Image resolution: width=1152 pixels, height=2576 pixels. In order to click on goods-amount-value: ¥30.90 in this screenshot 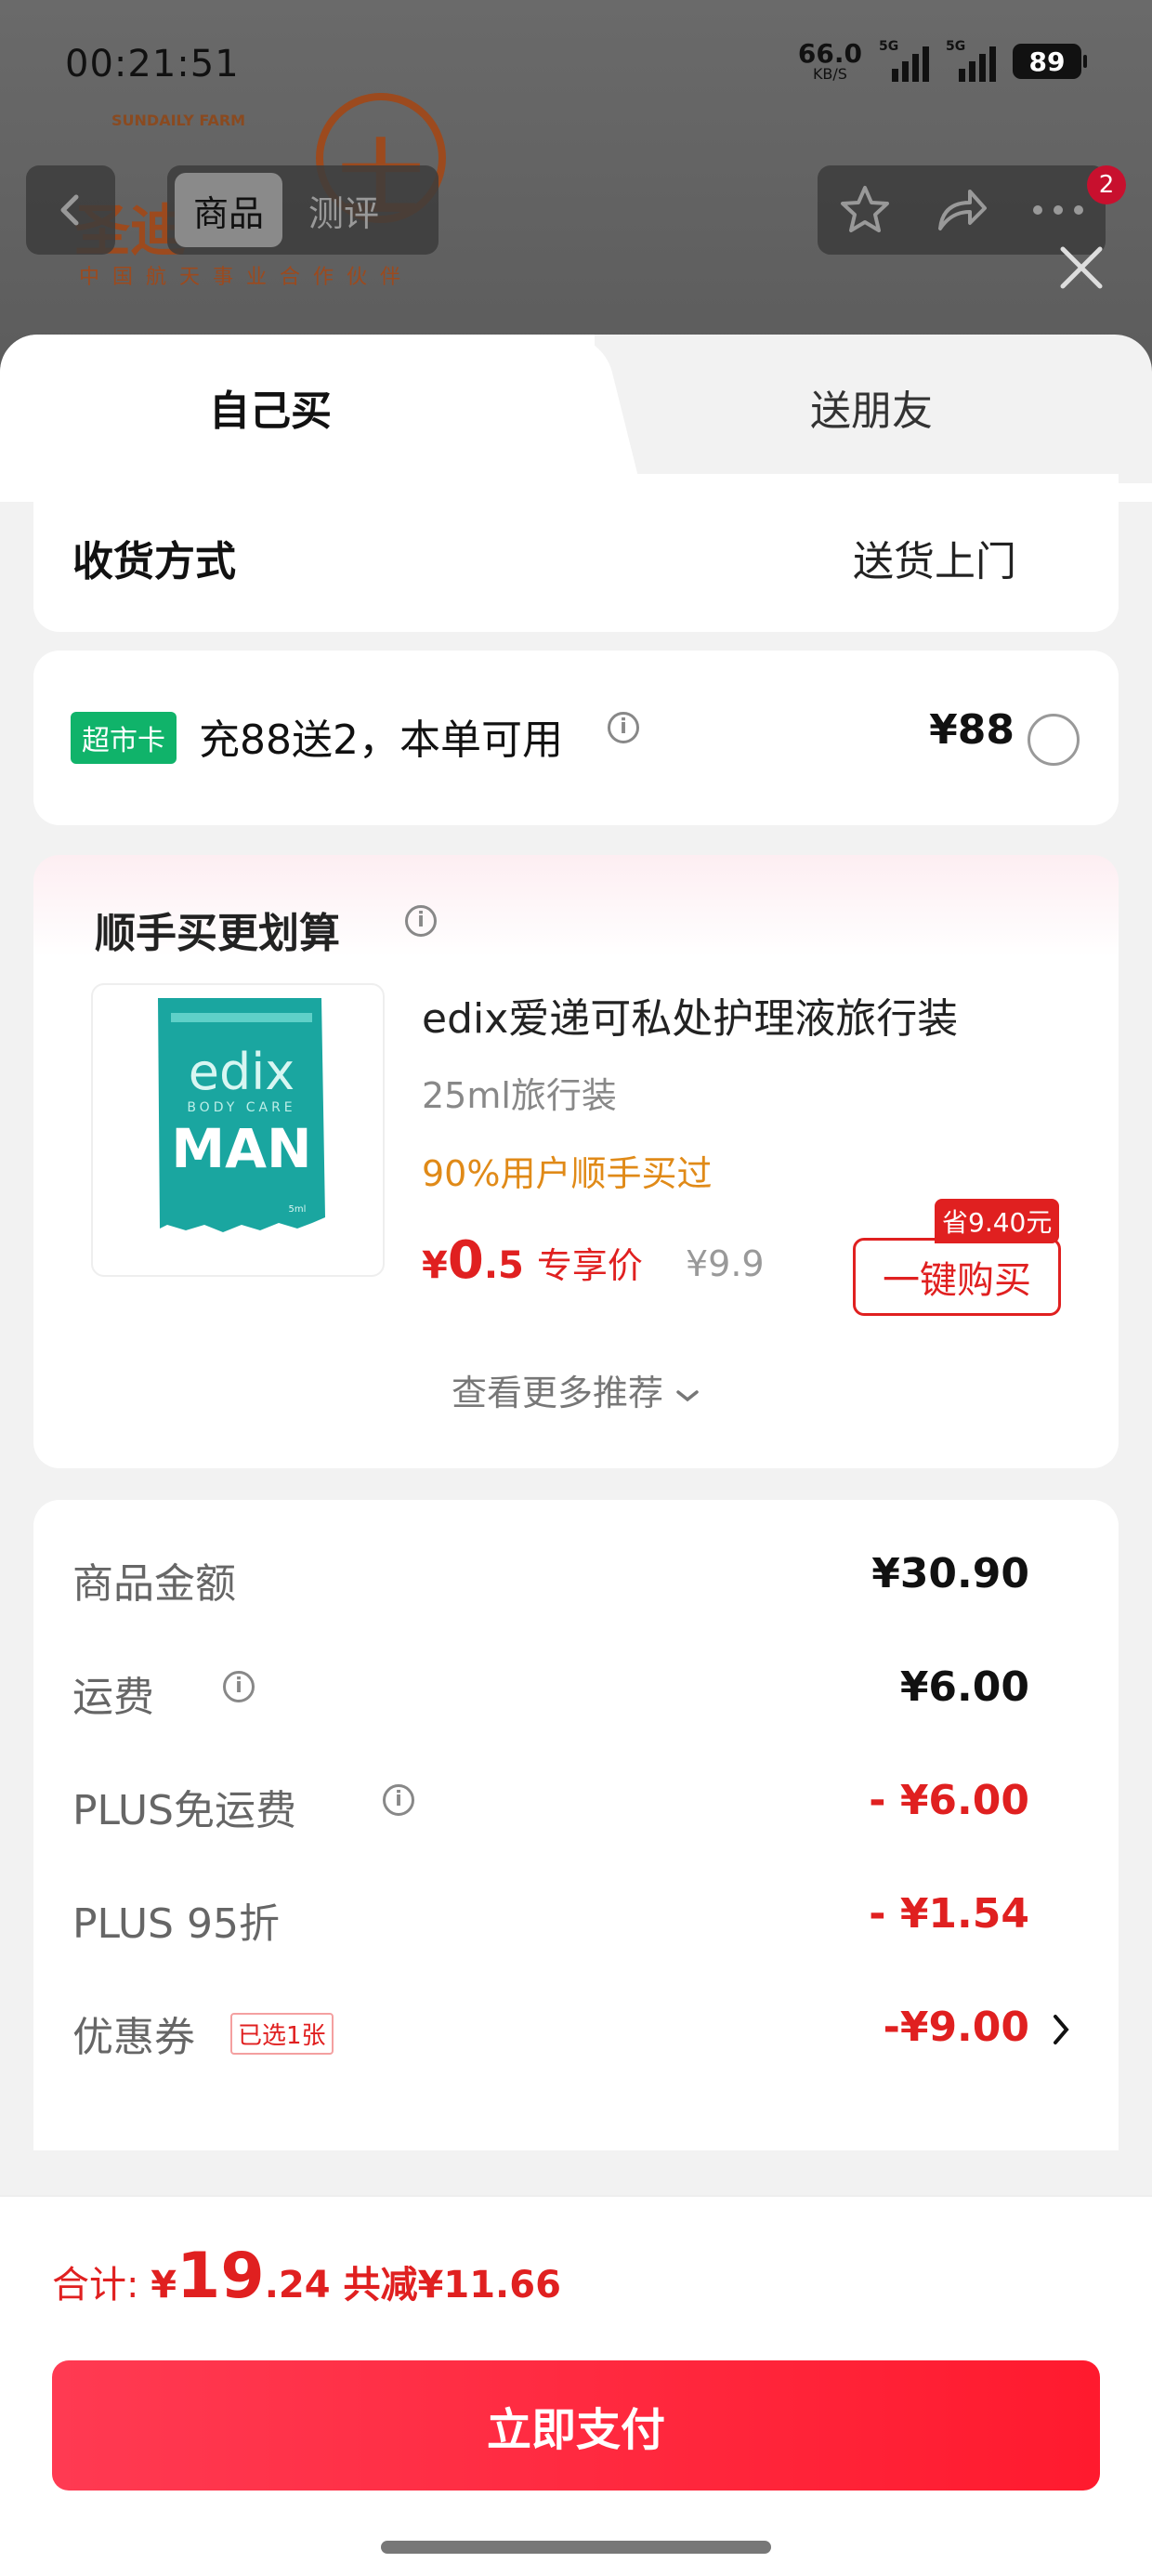, I will do `click(950, 1573)`.